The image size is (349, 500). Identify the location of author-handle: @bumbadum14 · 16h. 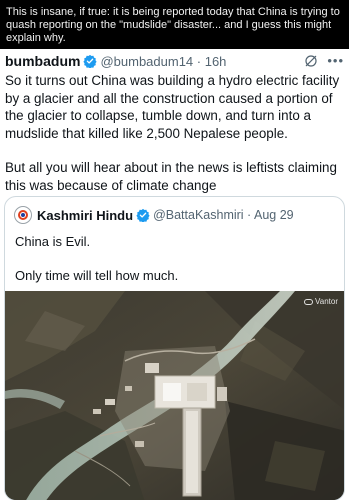
(163, 61).